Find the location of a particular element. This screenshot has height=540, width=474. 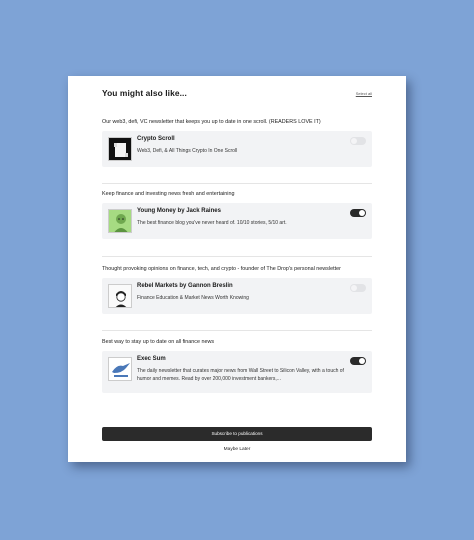

select-all-link: Select all is located at coordinates (364, 93).